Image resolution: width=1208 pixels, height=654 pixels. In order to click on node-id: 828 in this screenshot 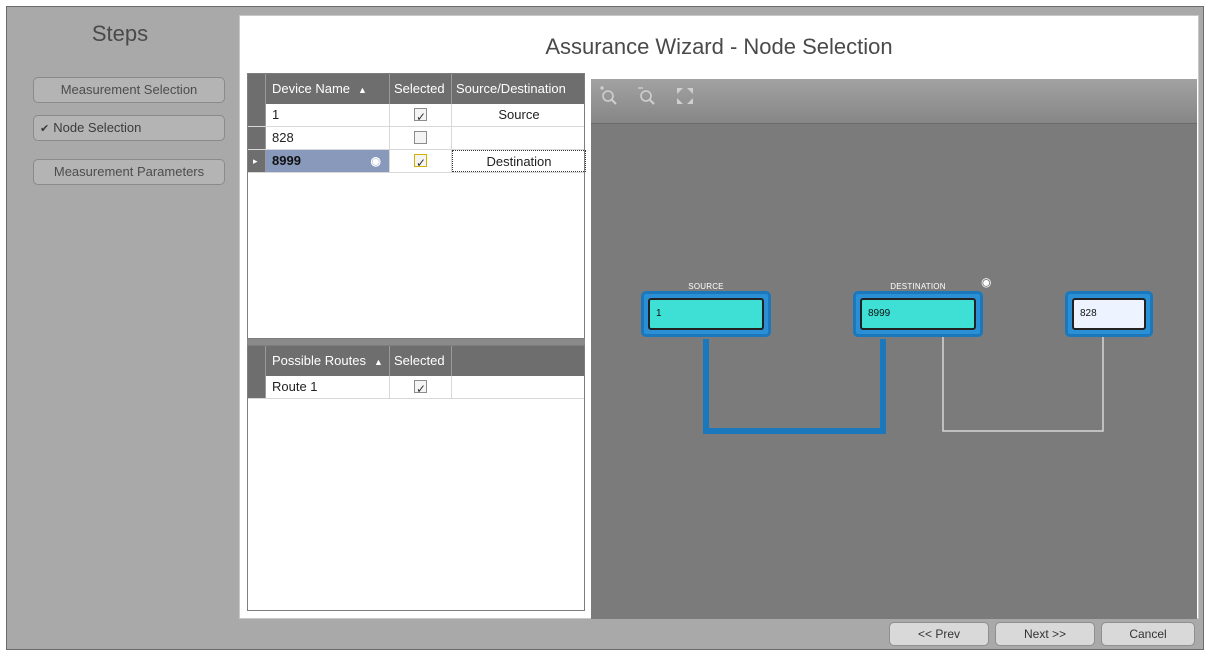, I will do `click(1109, 314)`.